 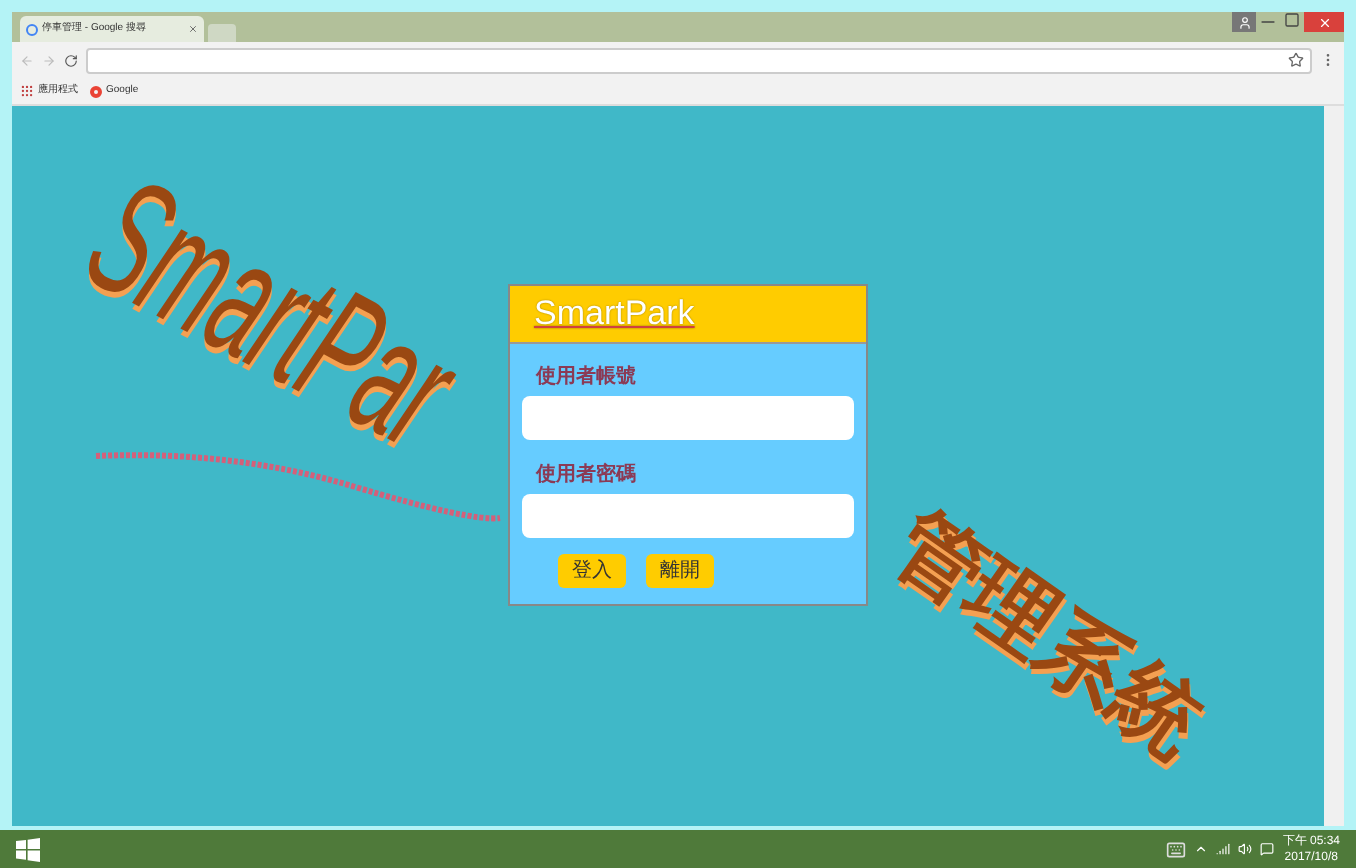 What do you see at coordinates (1296, 60) in the screenshot?
I see `star-icon` at bounding box center [1296, 60].